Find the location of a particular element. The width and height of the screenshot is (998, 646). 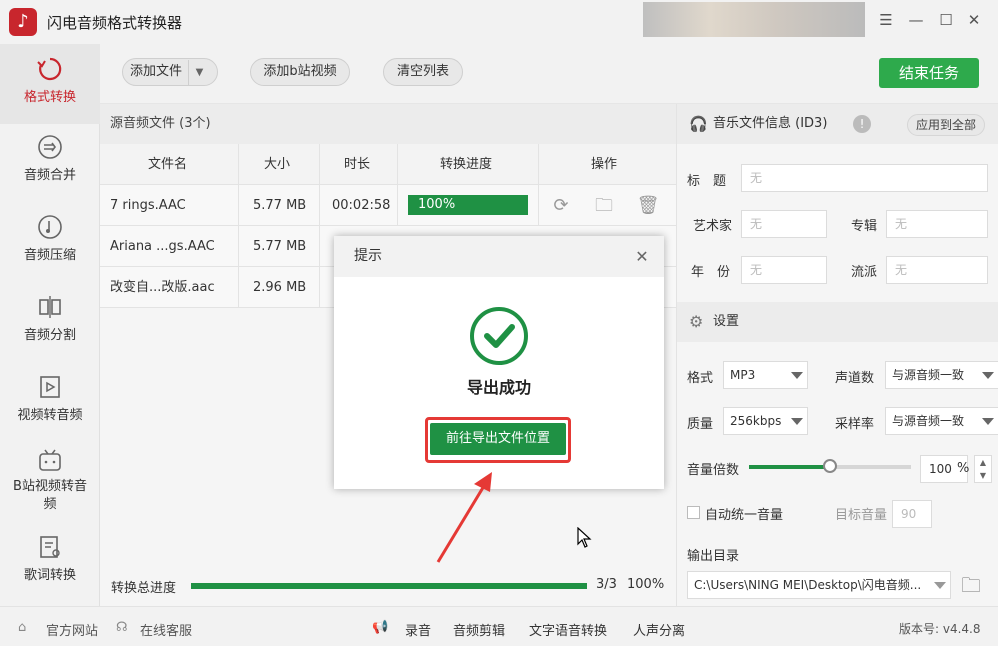

nav-label: B站视频转音频 is located at coordinates (50, 495).